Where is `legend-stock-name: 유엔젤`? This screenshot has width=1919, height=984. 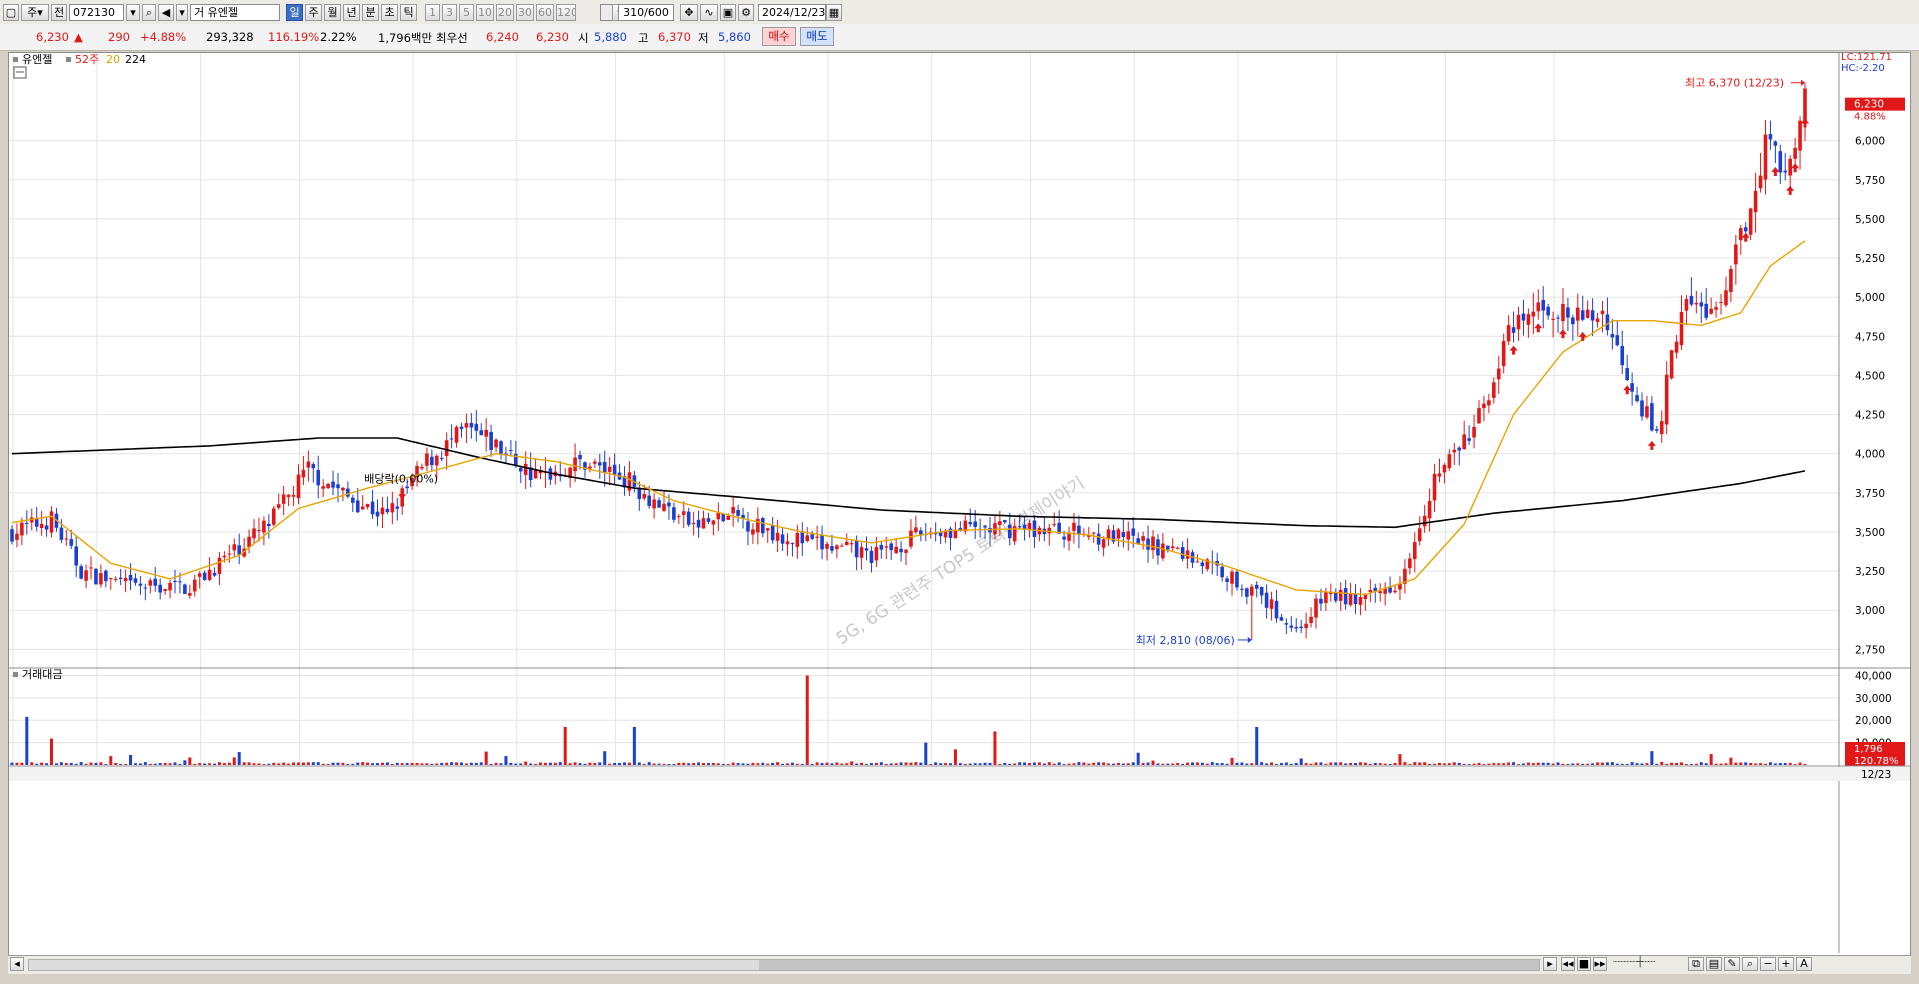 legend-stock-name: 유엔젤 is located at coordinates (37, 59).